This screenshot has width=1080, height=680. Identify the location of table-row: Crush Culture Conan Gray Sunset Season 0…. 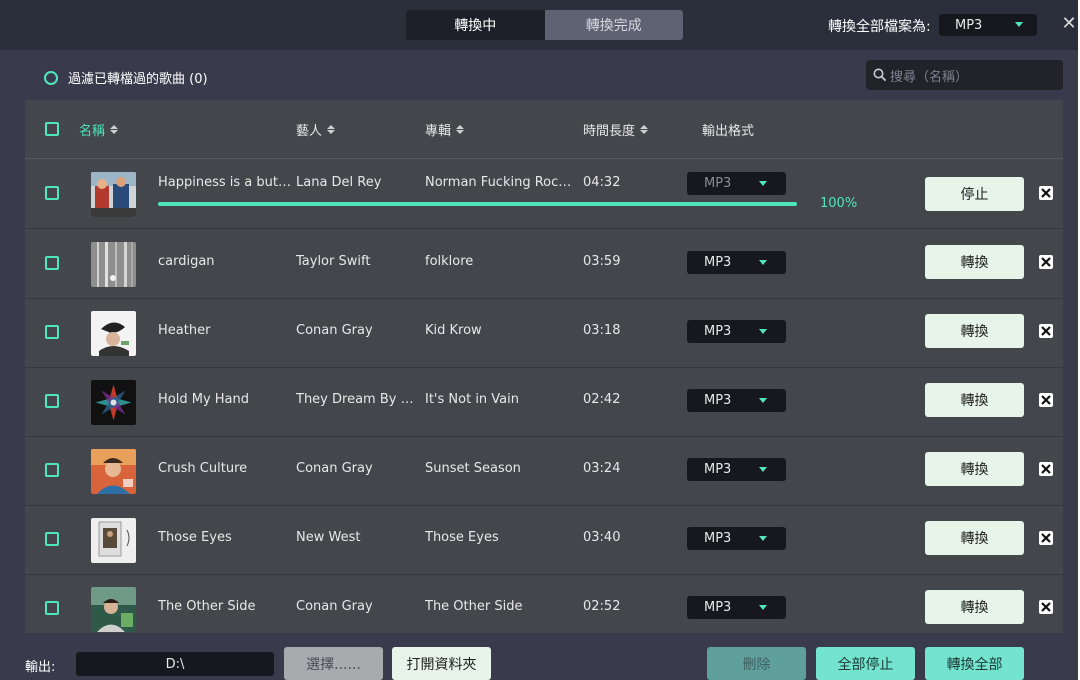
(544, 471).